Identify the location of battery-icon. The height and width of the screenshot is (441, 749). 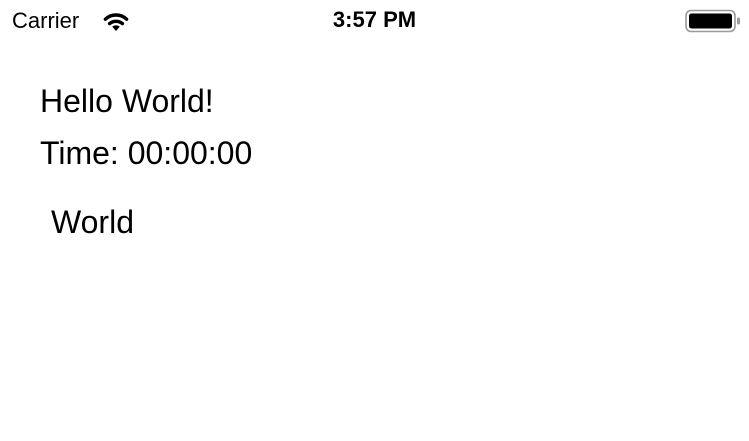
(712, 21).